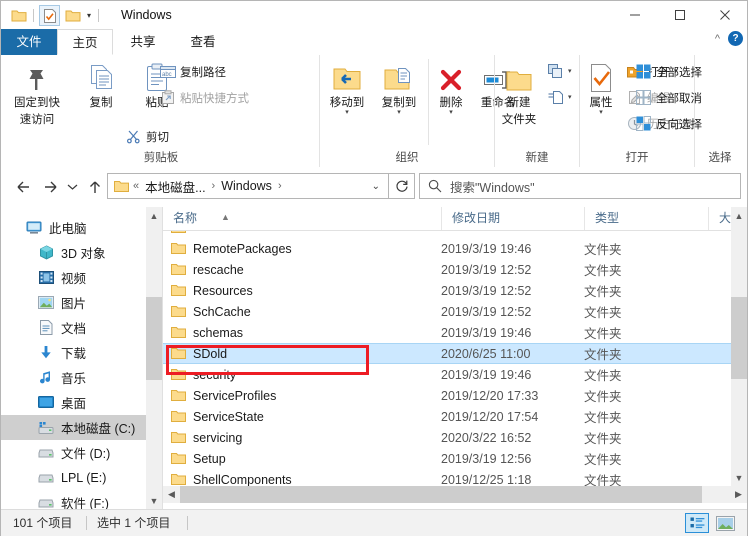  I want to click on help-button: ?, so click(735, 38).